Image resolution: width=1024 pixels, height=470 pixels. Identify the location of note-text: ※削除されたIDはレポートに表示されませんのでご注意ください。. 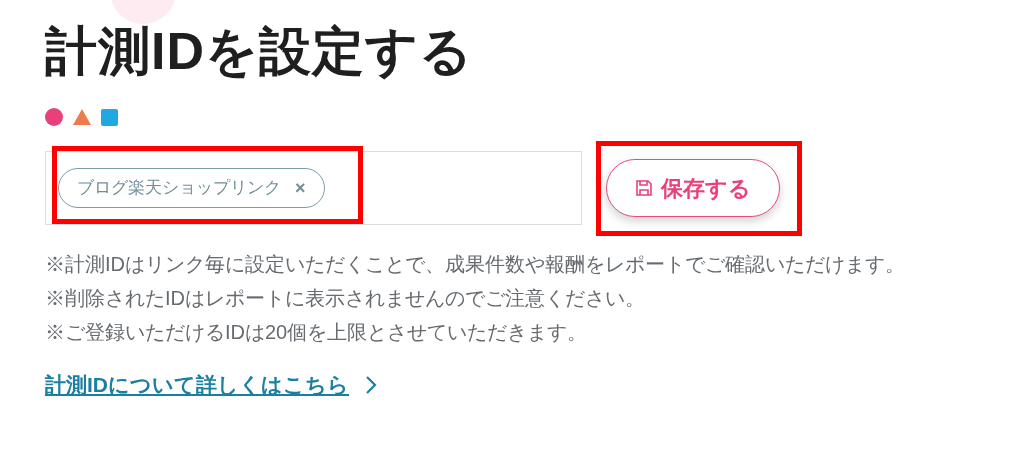
(345, 298).